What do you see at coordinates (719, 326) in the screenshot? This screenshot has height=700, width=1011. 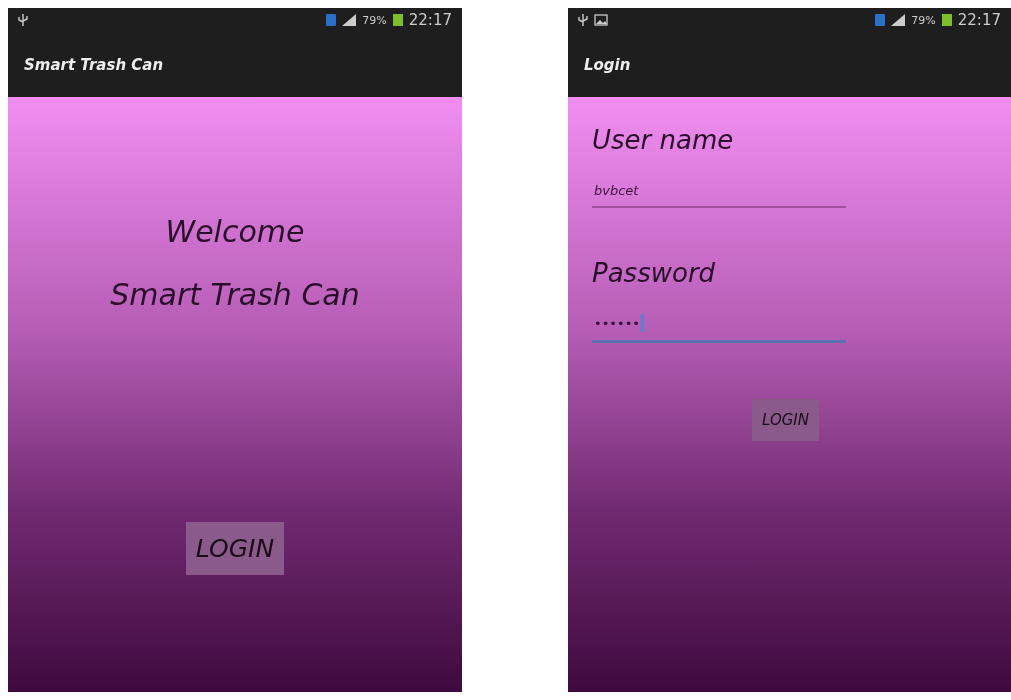 I see `input-field: ••••••` at bounding box center [719, 326].